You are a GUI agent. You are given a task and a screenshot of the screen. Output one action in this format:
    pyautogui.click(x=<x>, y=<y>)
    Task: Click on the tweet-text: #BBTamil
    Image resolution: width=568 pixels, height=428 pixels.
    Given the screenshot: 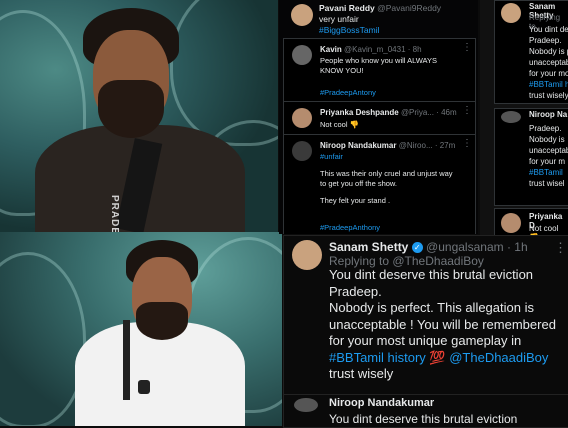 What is the action you would take?
    pyautogui.click(x=546, y=172)
    